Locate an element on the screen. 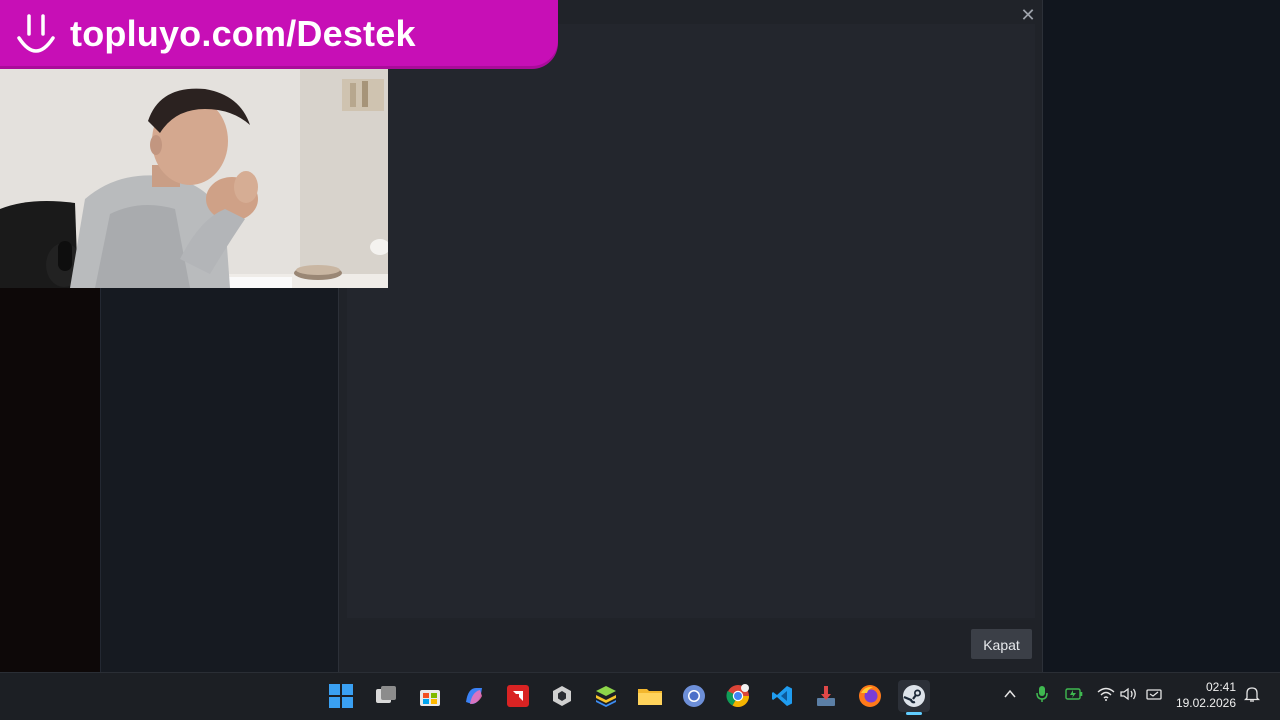 The width and height of the screenshot is (1280, 720). background-window-edge is located at coordinates (50, 480).